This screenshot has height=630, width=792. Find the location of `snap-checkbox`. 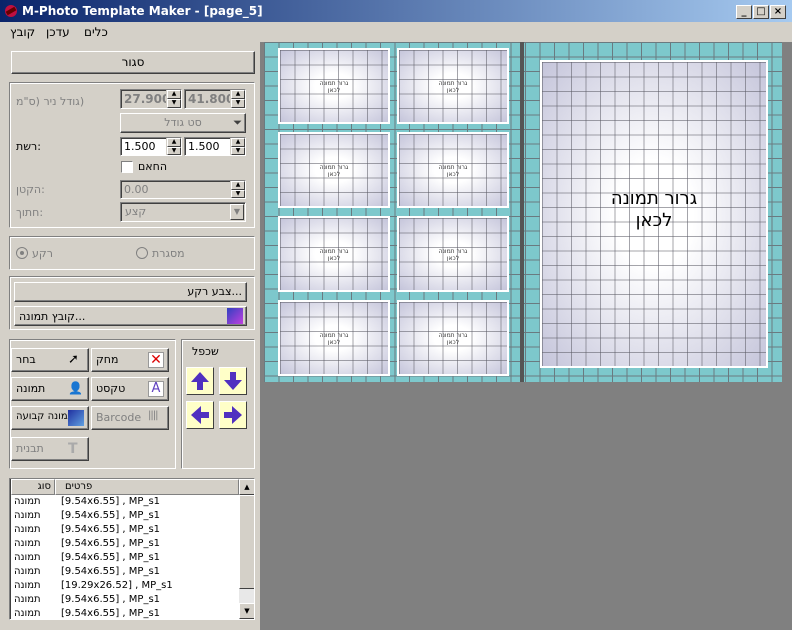

snap-checkbox is located at coordinates (127, 167).